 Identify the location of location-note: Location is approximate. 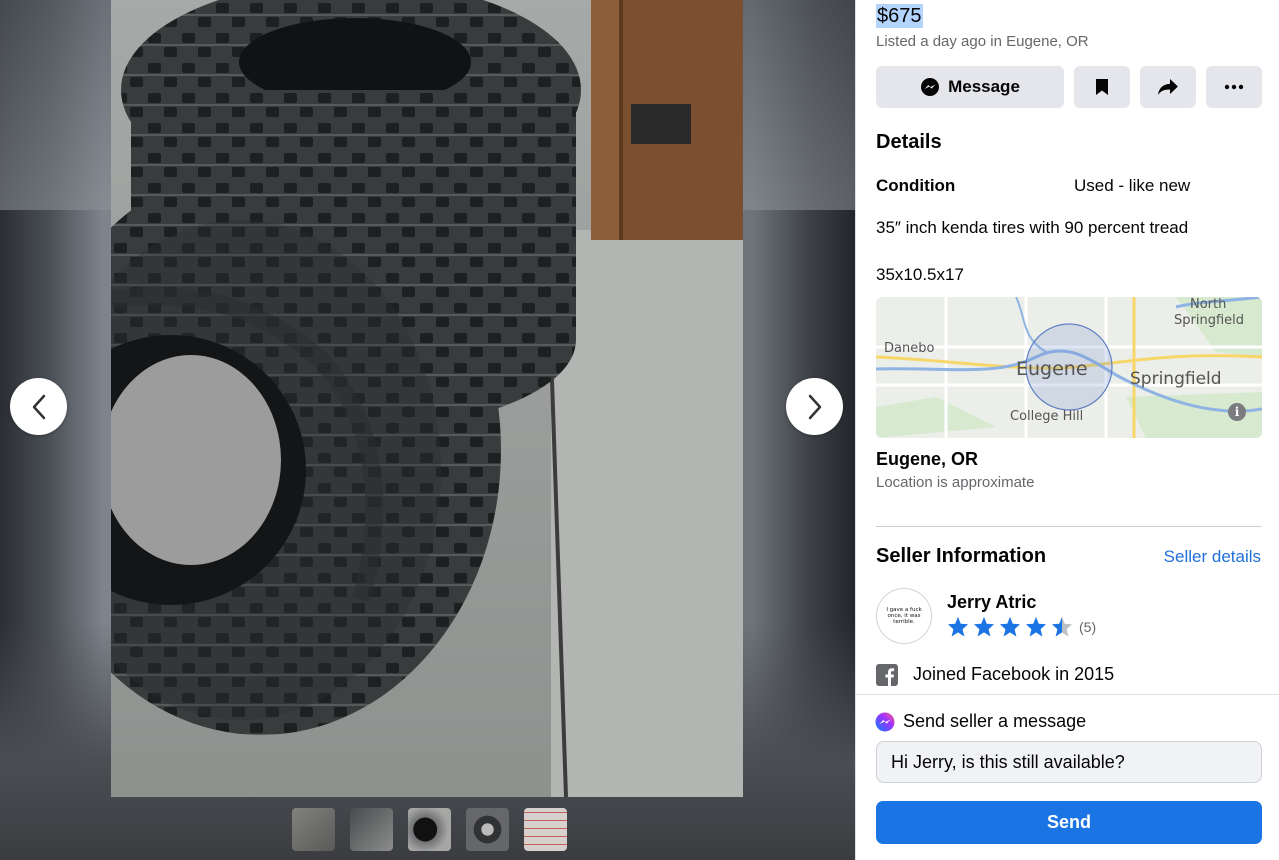
(955, 482).